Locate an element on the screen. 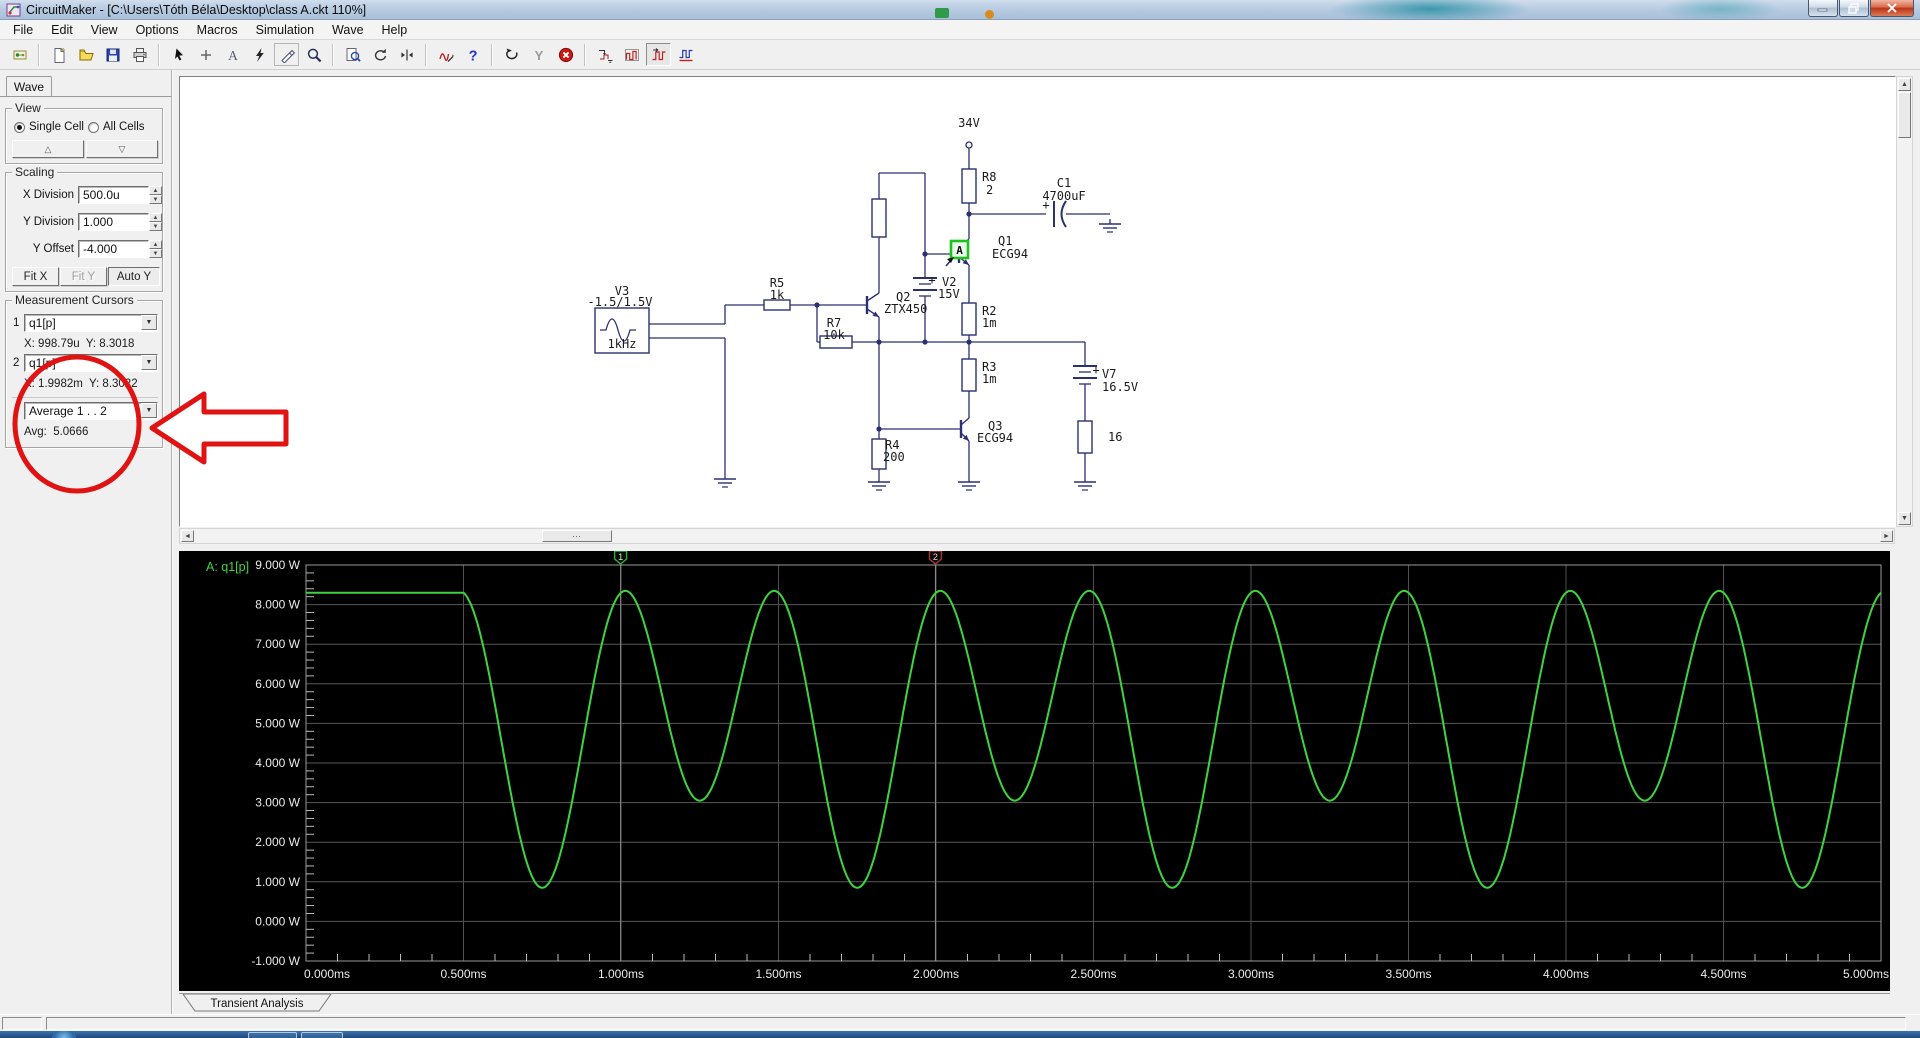 The height and width of the screenshot is (1038, 1920). schematic-label: 34V is located at coordinates (969, 123).